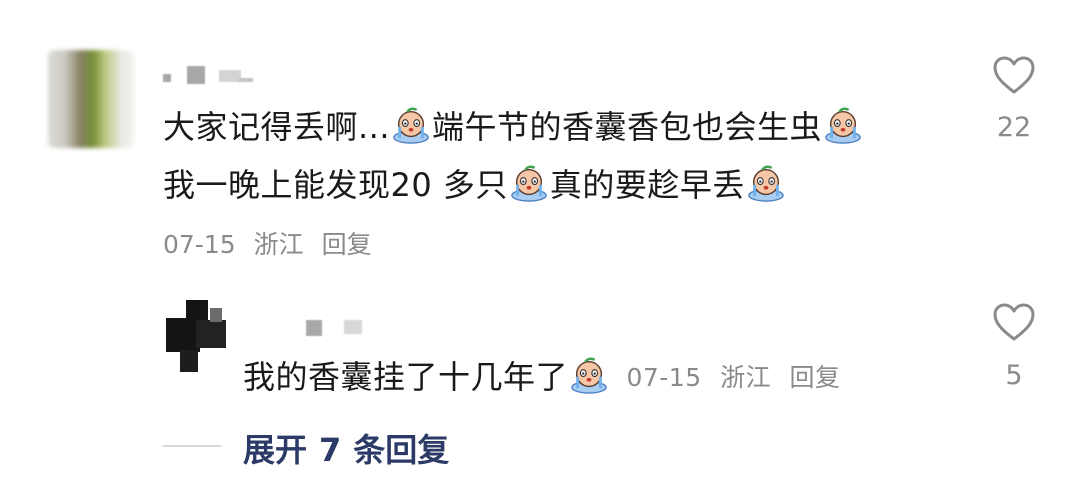 The width and height of the screenshot is (1080, 504). I want to click on comment-date: 07-15, so click(199, 244).